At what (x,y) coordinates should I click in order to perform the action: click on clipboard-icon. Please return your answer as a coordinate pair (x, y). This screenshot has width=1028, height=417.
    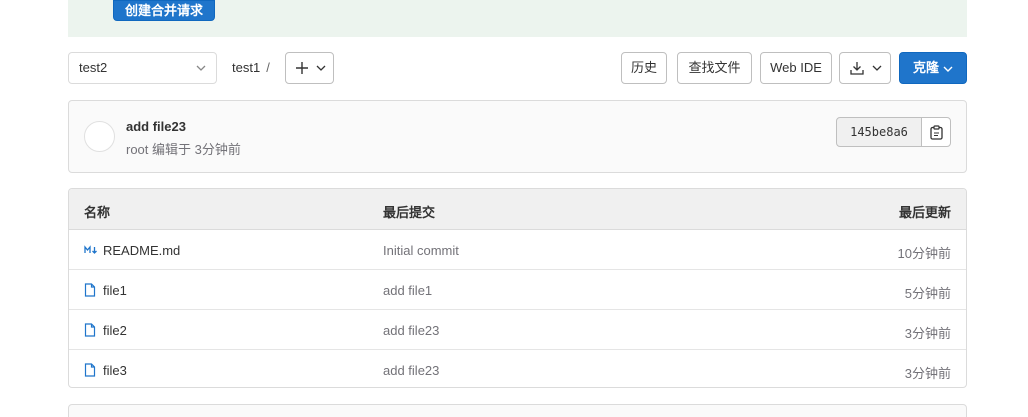
    Looking at the image, I should click on (936, 132).